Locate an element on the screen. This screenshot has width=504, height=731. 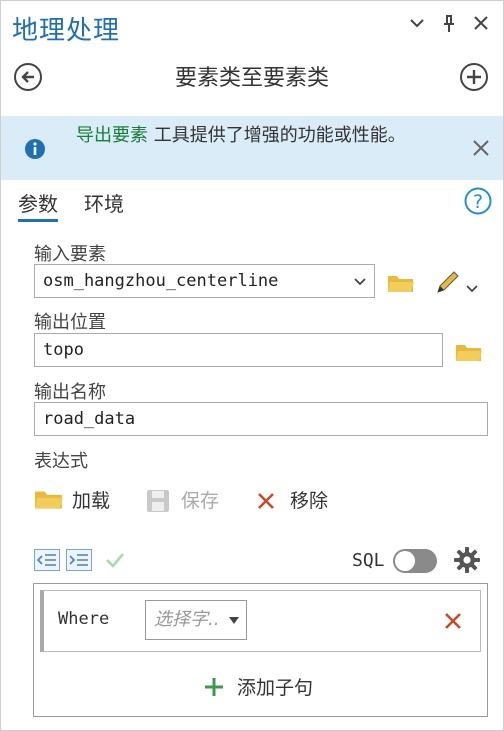
tab-parameters: 参数 is located at coordinates (38, 205).